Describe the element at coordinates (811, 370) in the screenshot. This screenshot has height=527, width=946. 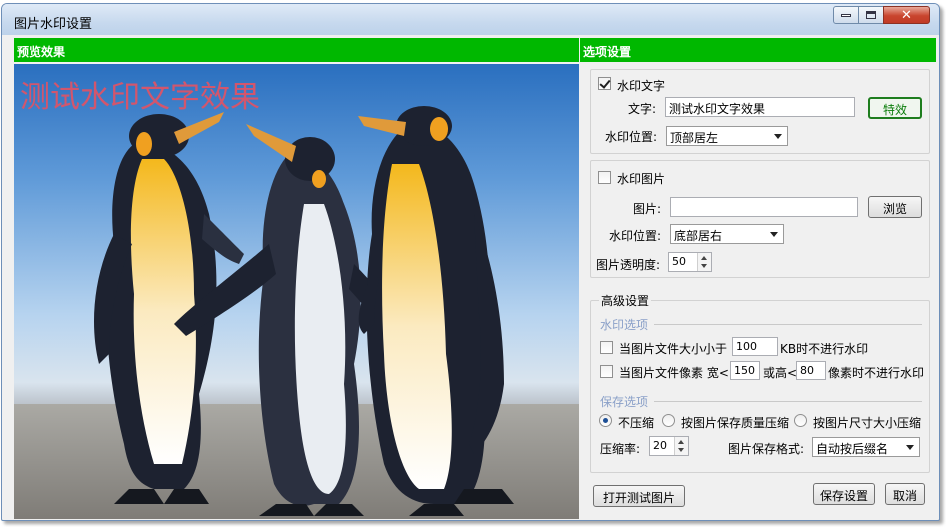
I see `pixel-height-field: 80` at that location.